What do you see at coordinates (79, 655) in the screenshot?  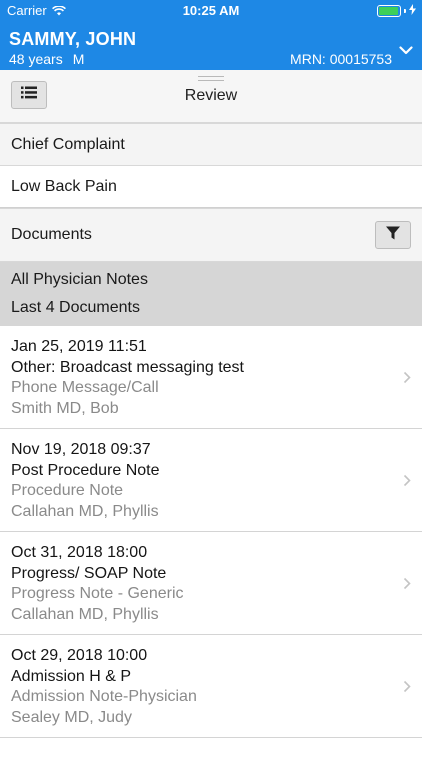 I see `document-date: Oct 29, 2018 10:00` at bounding box center [79, 655].